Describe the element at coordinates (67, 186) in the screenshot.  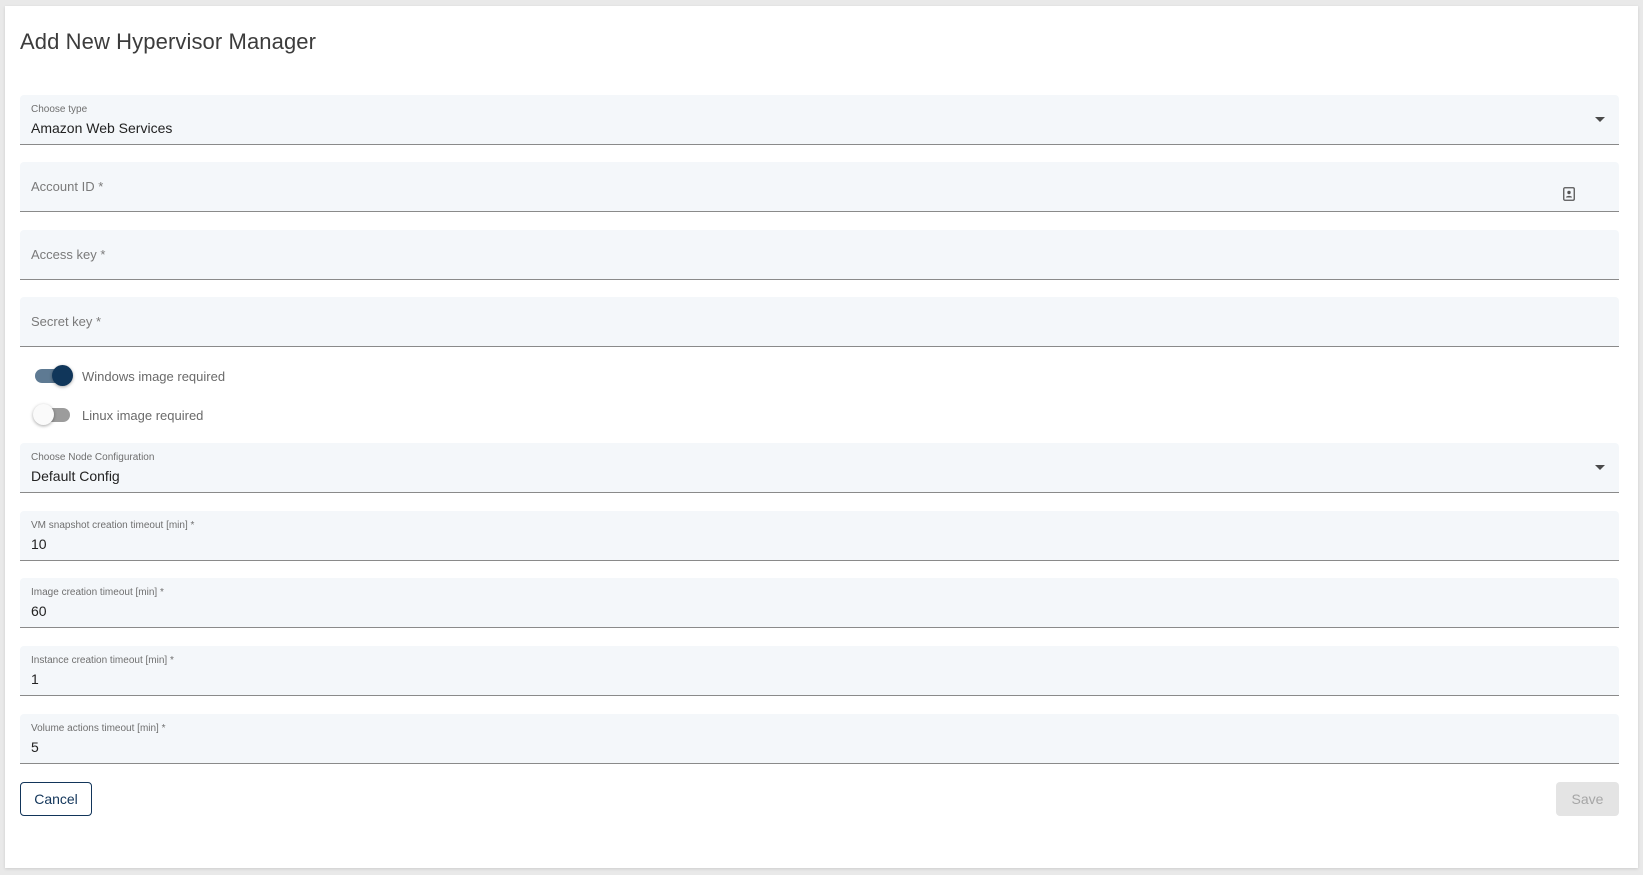
I see `account-id-placeholder: Account ID *` at that location.